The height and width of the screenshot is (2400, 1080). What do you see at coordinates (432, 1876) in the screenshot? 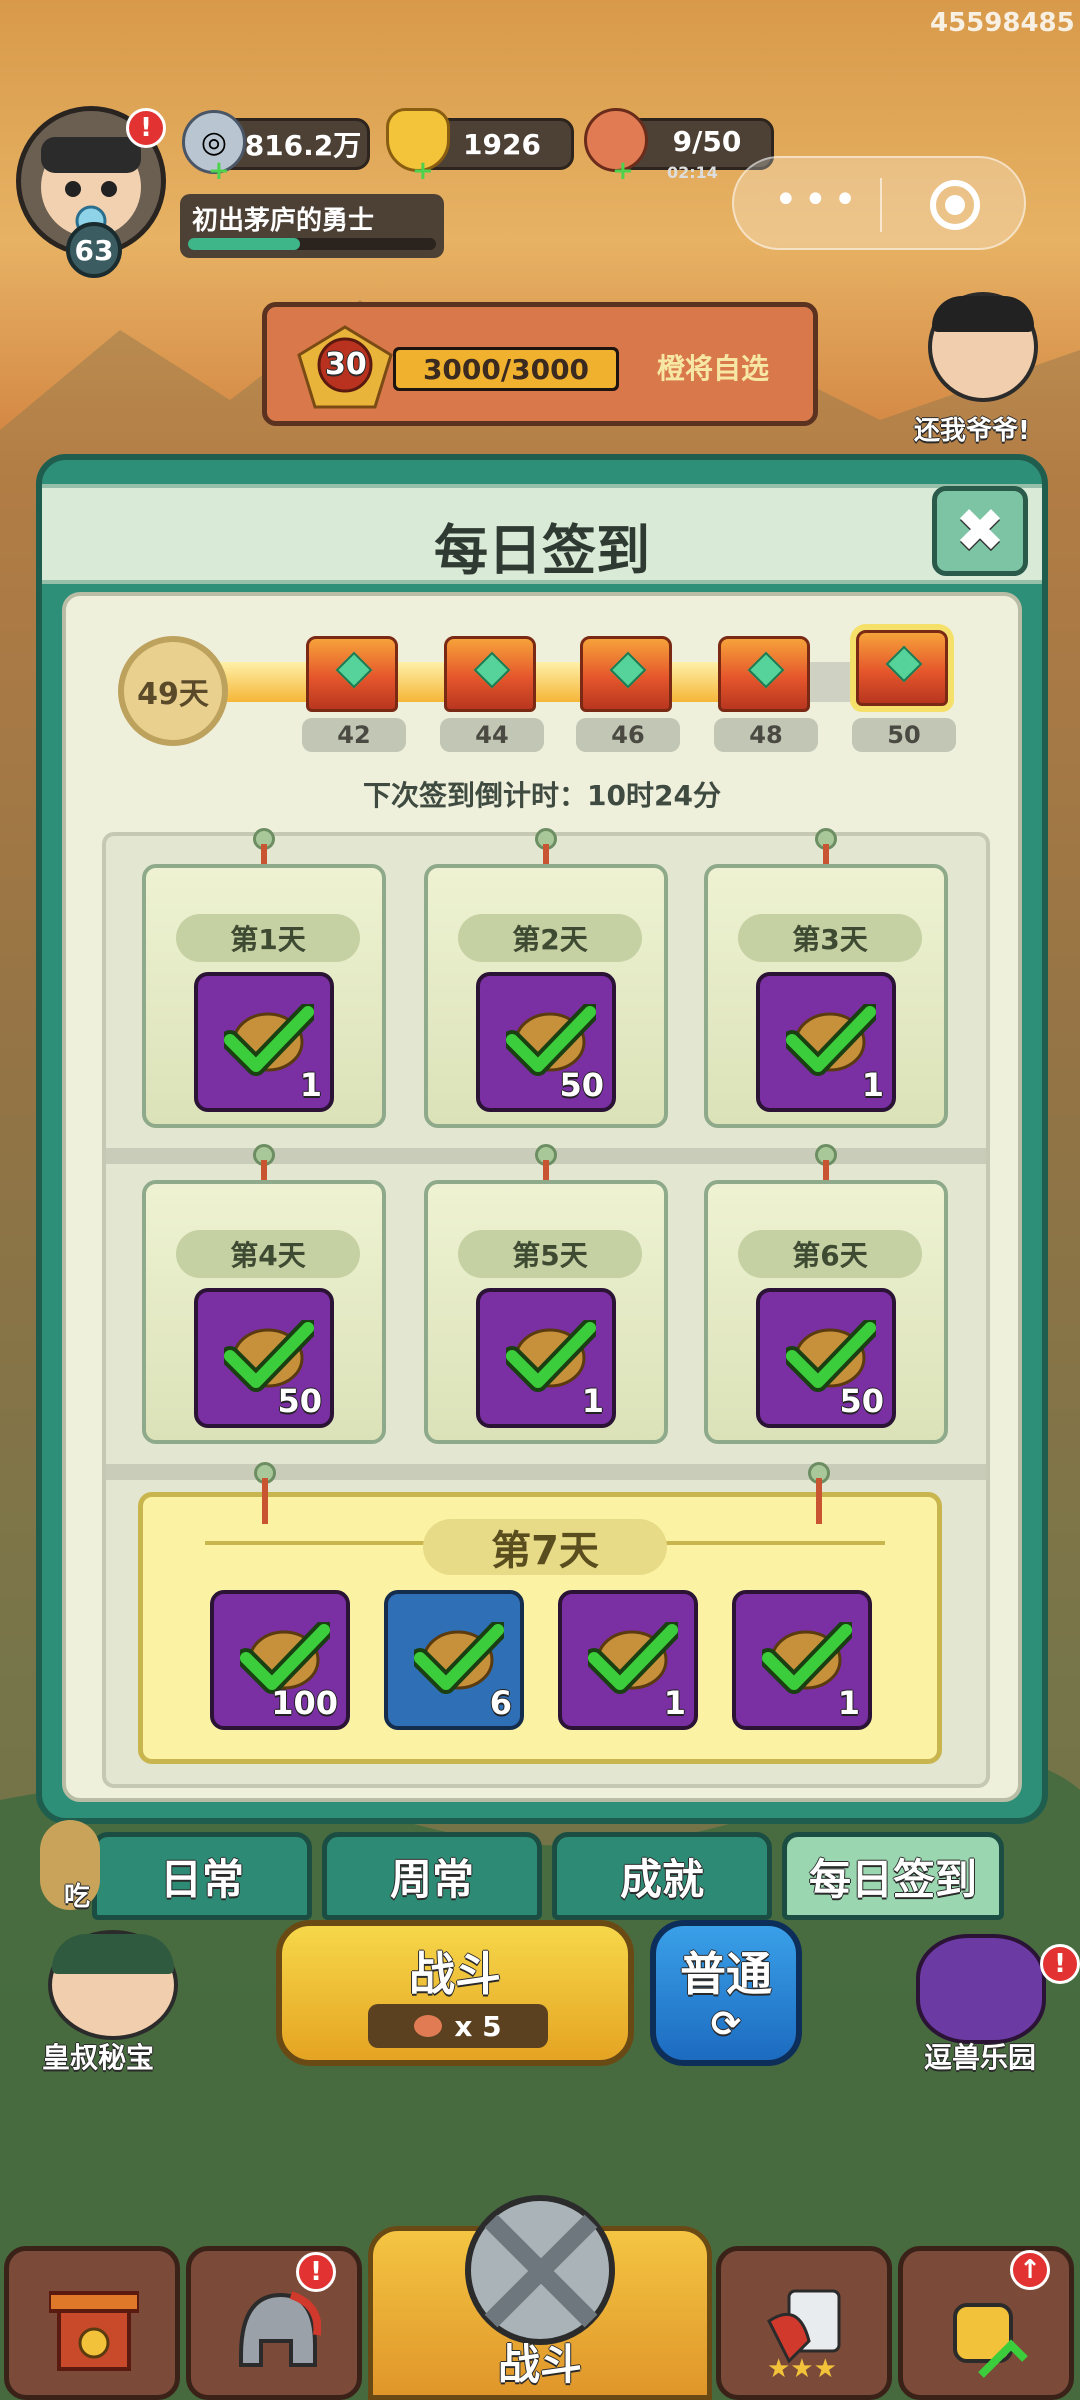
I see `tab-weekly: 周常` at bounding box center [432, 1876].